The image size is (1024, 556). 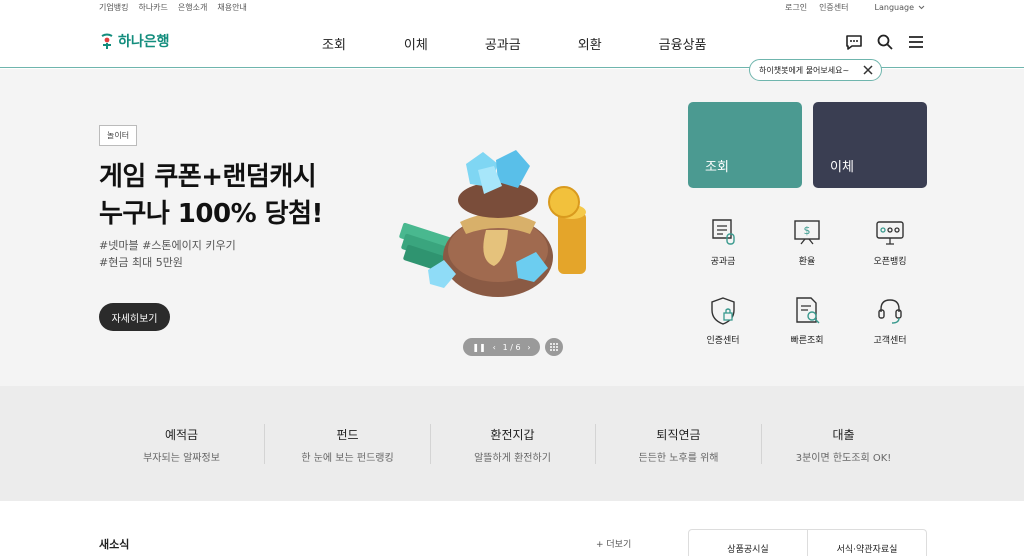 I want to click on hana-bank-logo: 하나은행, so click(x=134, y=41).